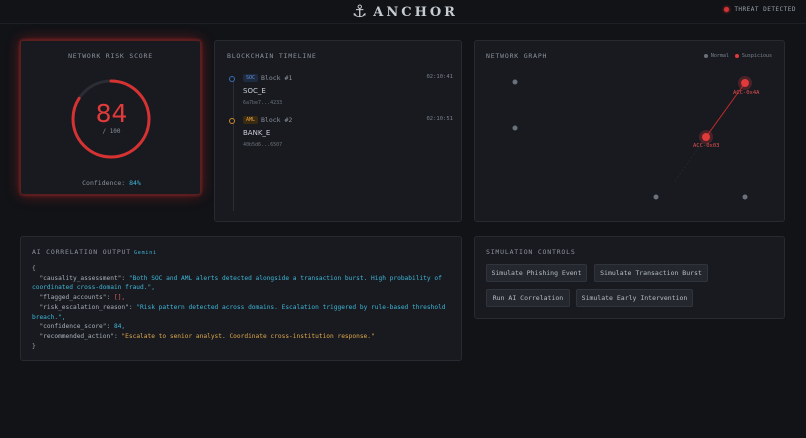  Describe the element at coordinates (254, 91) in the screenshot. I see `block-org: SOC_E` at that location.